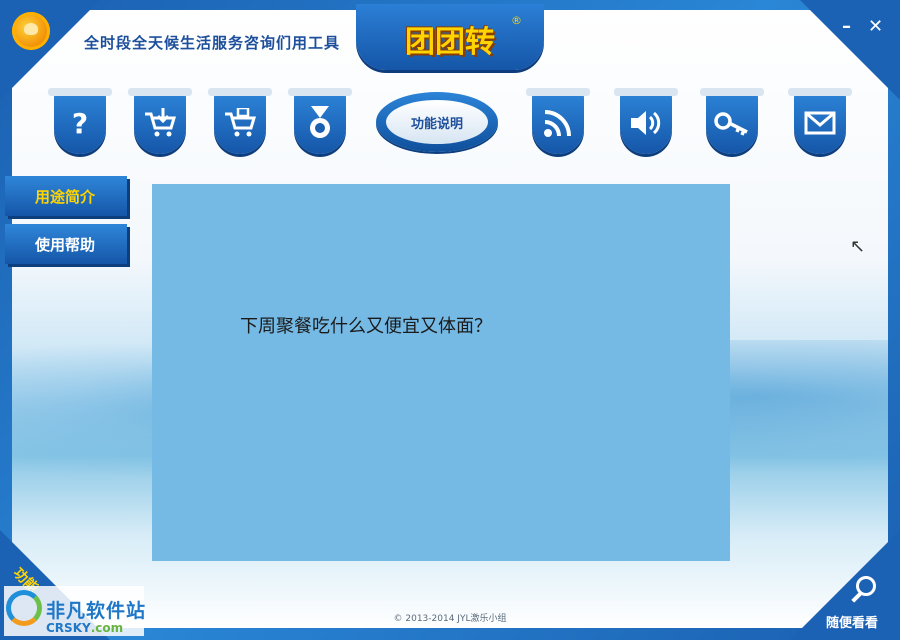 The width and height of the screenshot is (900, 640). I want to click on key-button, so click(732, 121).